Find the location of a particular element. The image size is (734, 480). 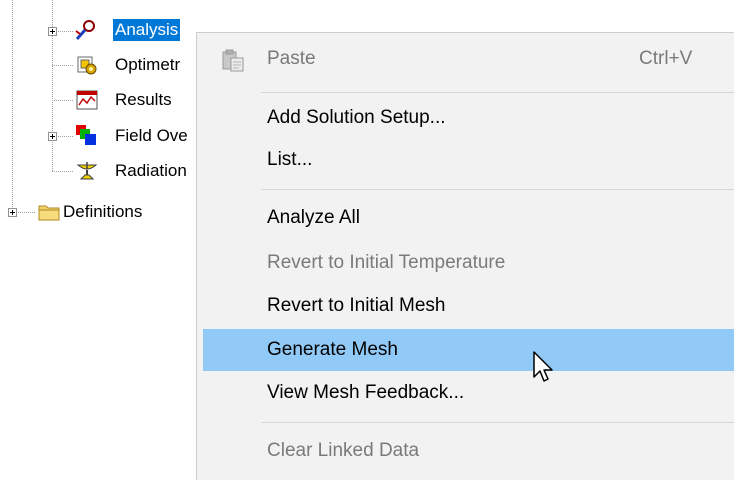

analysis-icon is located at coordinates (85, 30).